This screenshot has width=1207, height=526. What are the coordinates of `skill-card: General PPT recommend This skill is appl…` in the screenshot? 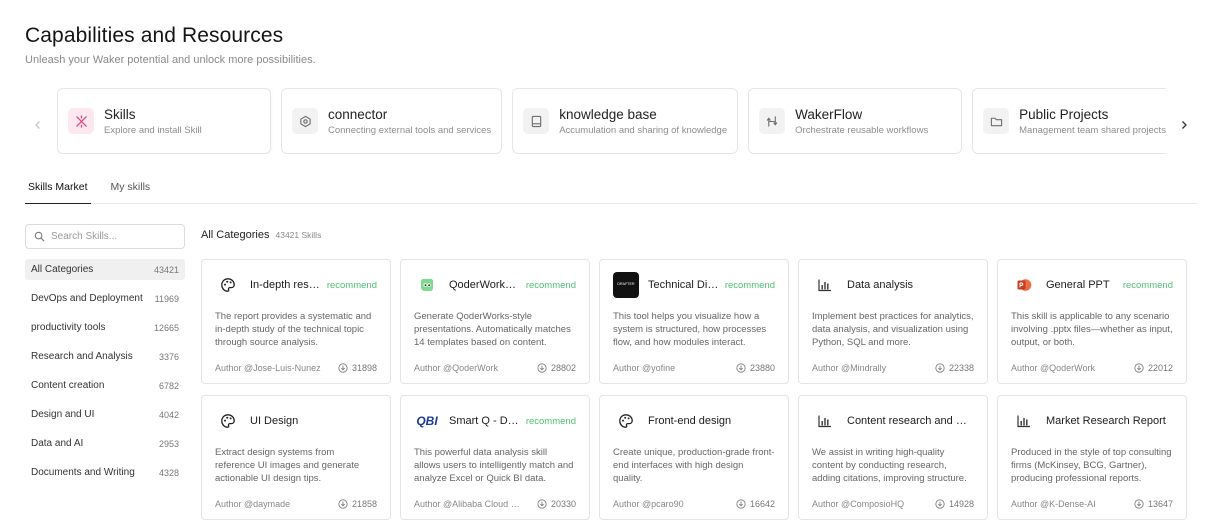 It's located at (1092, 321).